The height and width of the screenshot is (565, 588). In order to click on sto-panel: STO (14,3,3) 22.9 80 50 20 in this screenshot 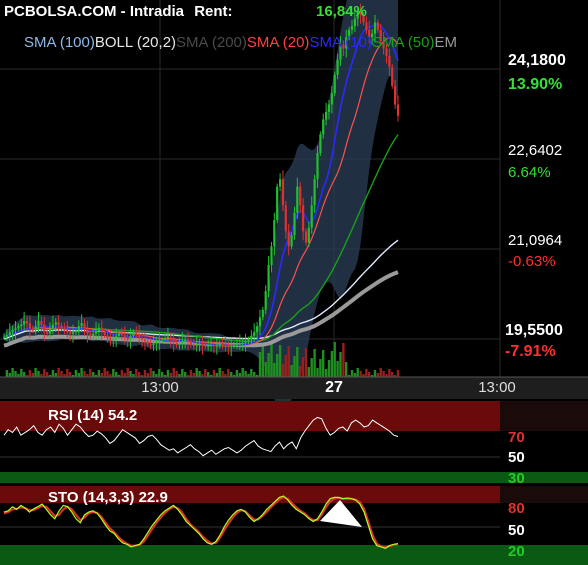, I will do `click(294, 525)`.